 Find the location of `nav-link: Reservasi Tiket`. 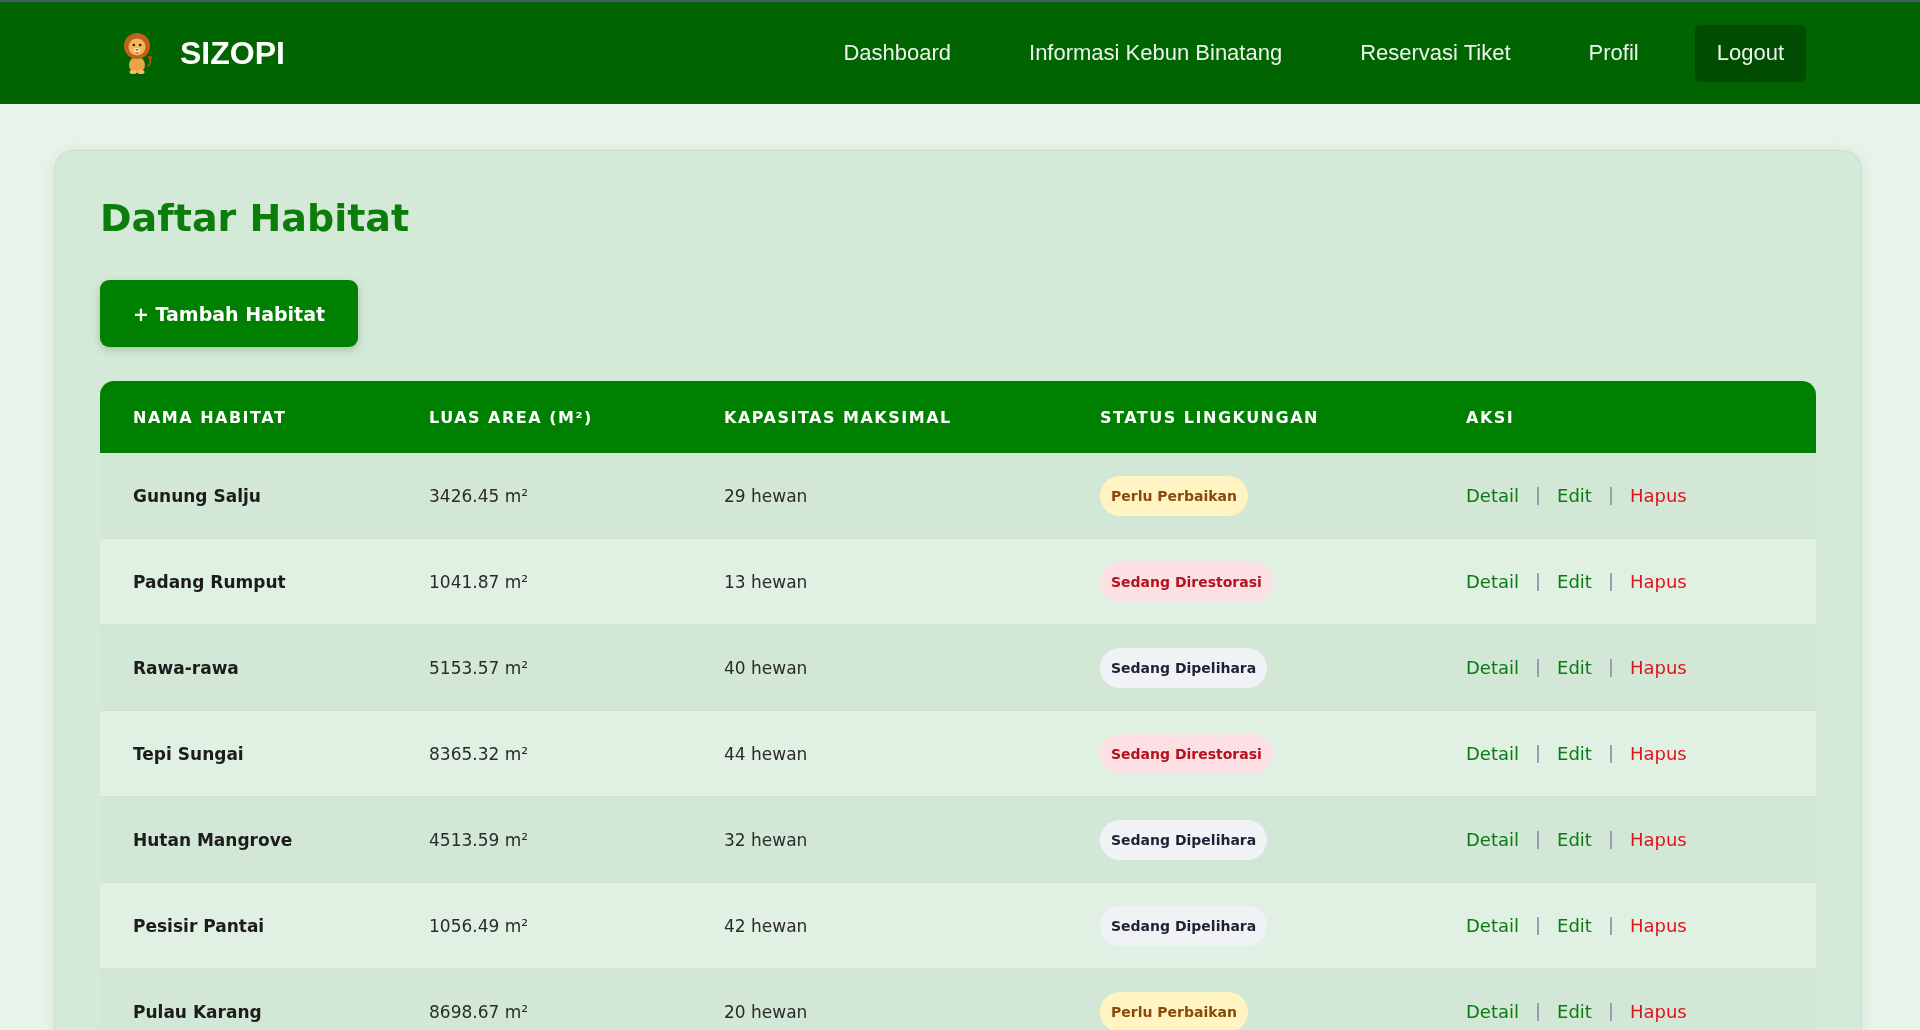

nav-link: Reservasi Tiket is located at coordinates (1435, 53).